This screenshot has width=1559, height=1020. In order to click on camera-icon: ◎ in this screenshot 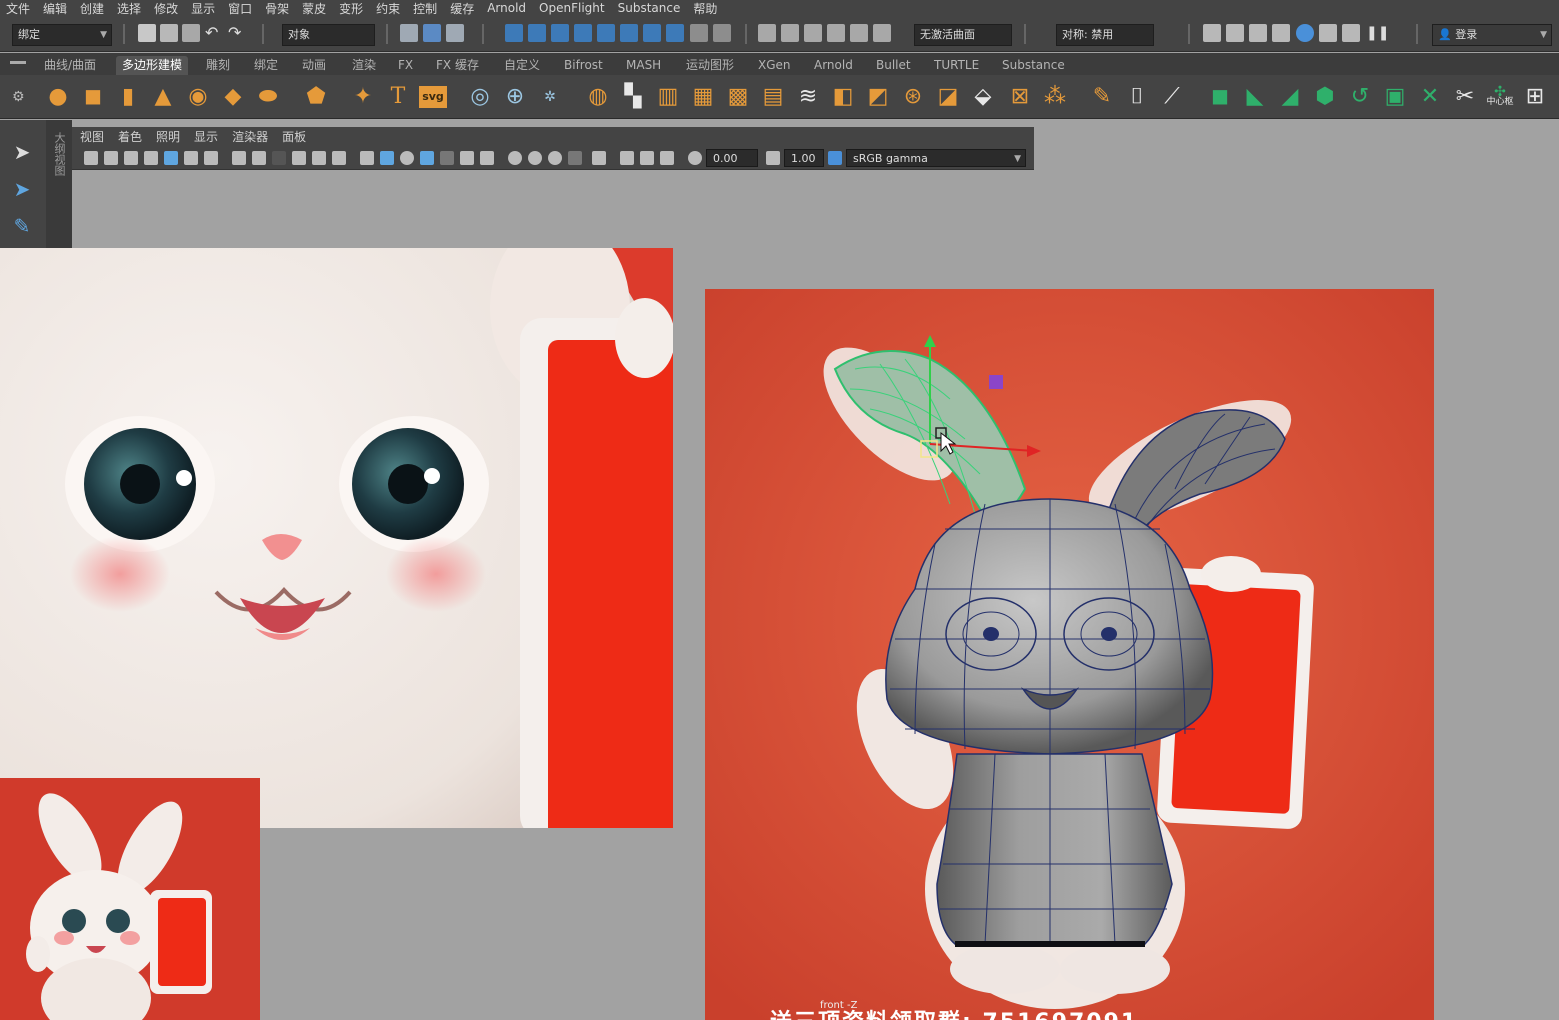, I will do `click(480, 97)`.